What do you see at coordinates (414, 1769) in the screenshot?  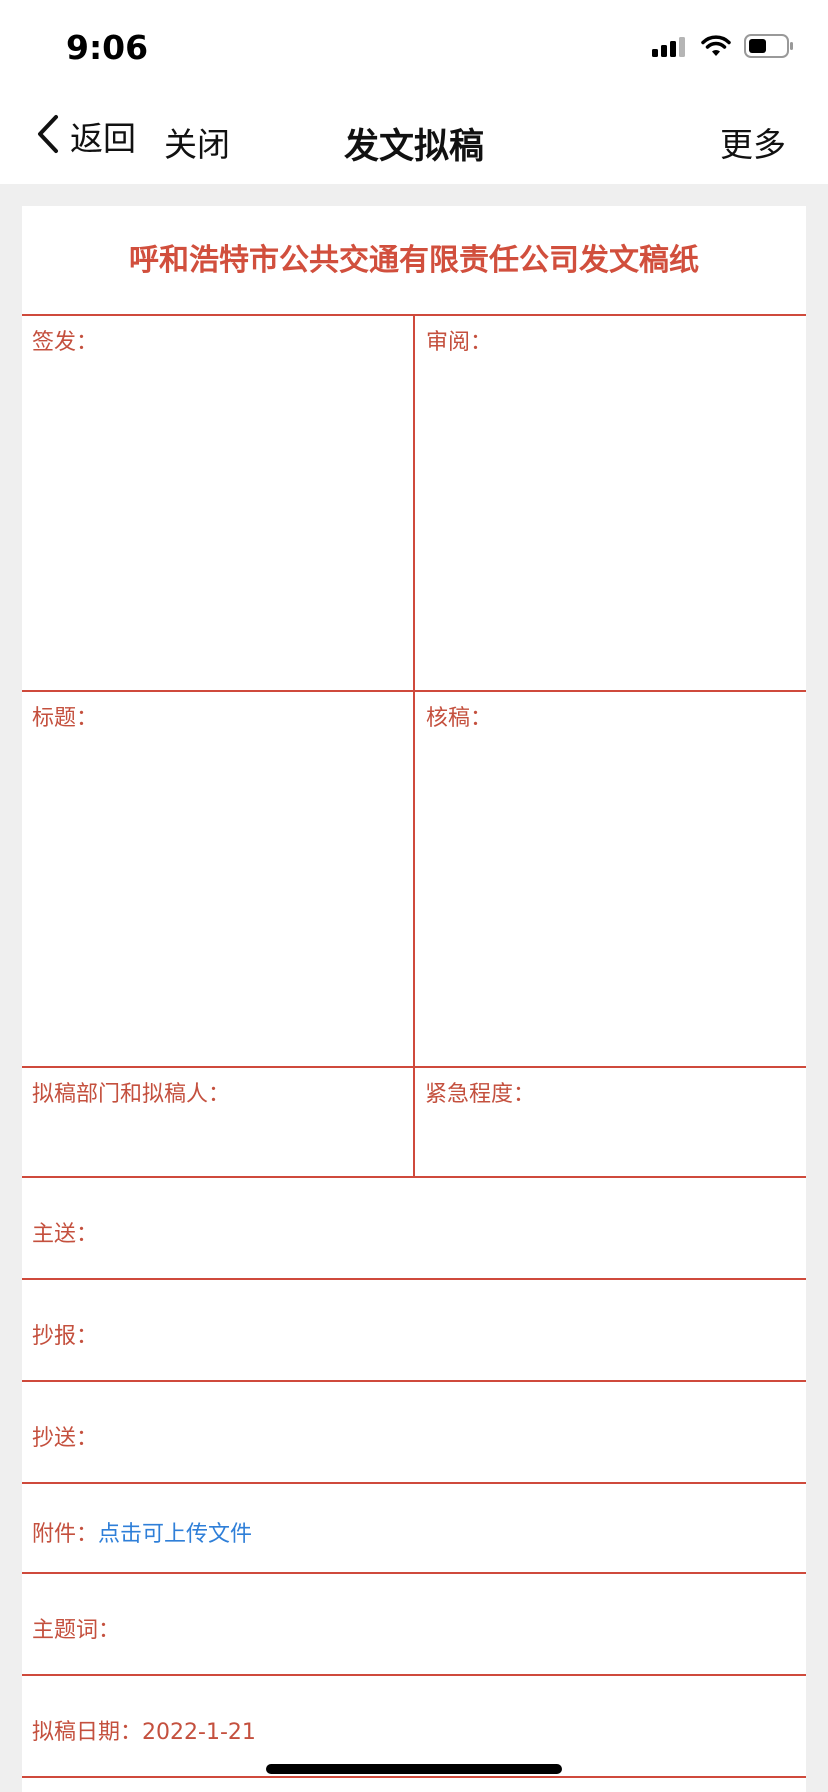 I see `home-indicator` at bounding box center [414, 1769].